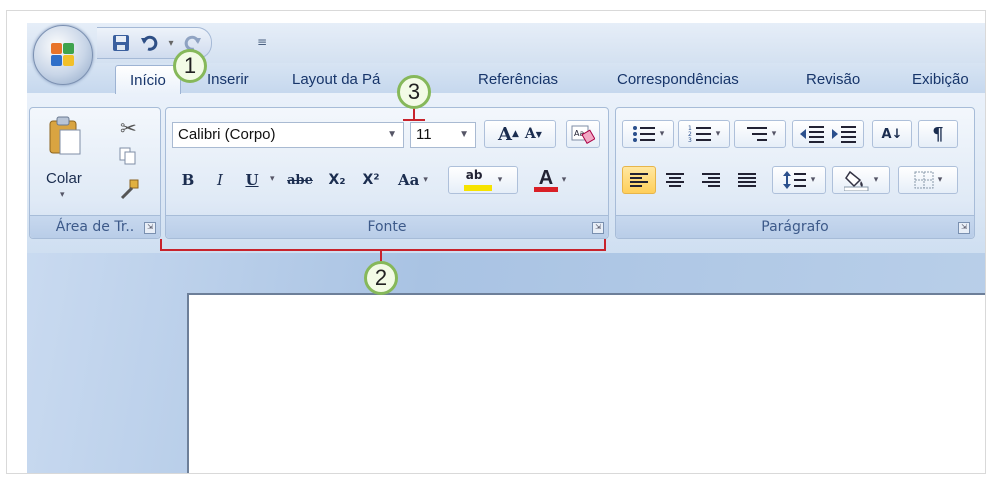  Describe the element at coordinates (812, 134) in the screenshot. I see `decrease-indent-icon` at that location.